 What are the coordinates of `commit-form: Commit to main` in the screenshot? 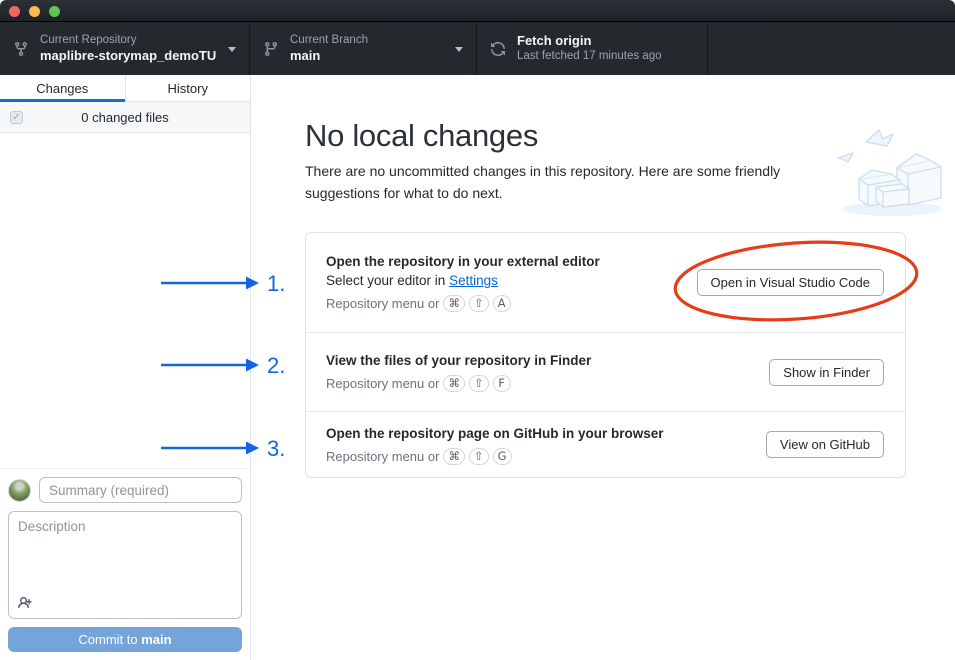 It's located at (125, 564).